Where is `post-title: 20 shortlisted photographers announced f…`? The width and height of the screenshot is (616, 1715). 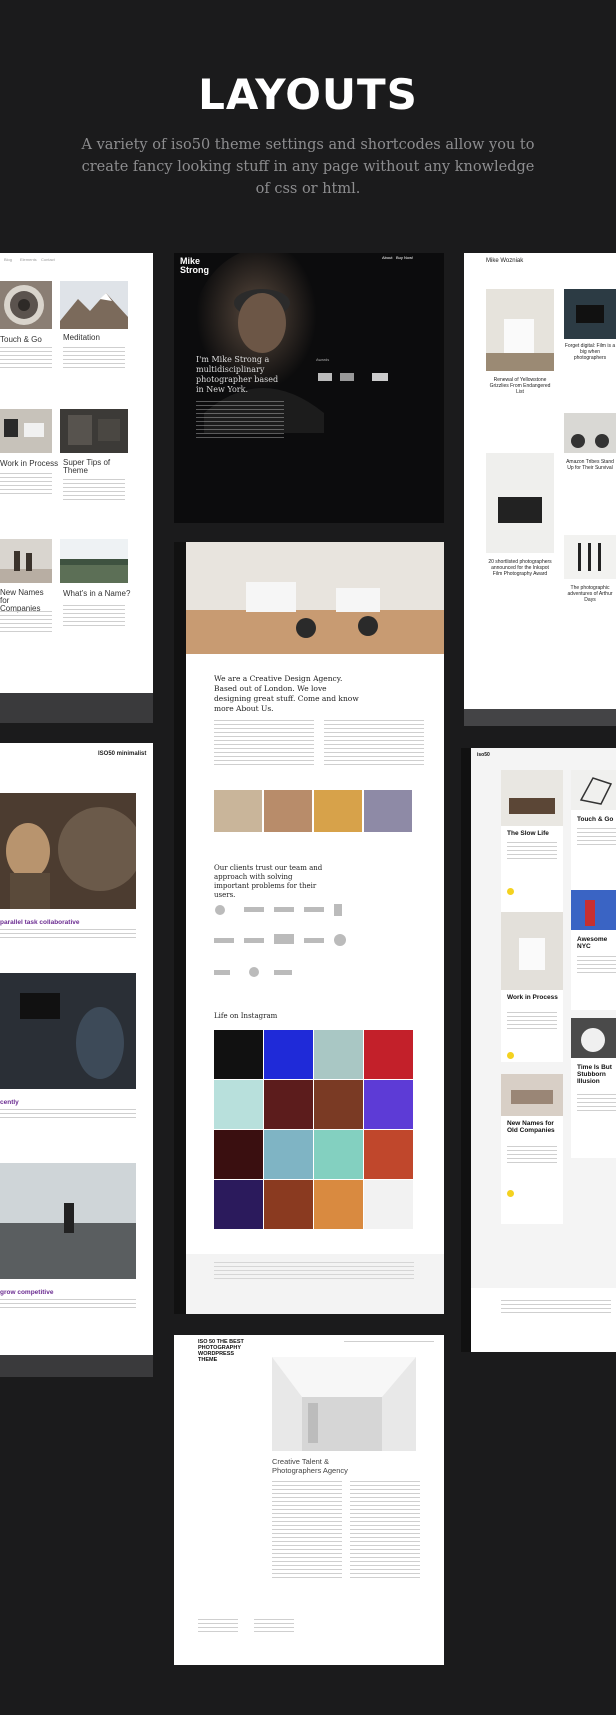
post-title: 20 shortlisted photographers announced f… is located at coordinates (520, 568).